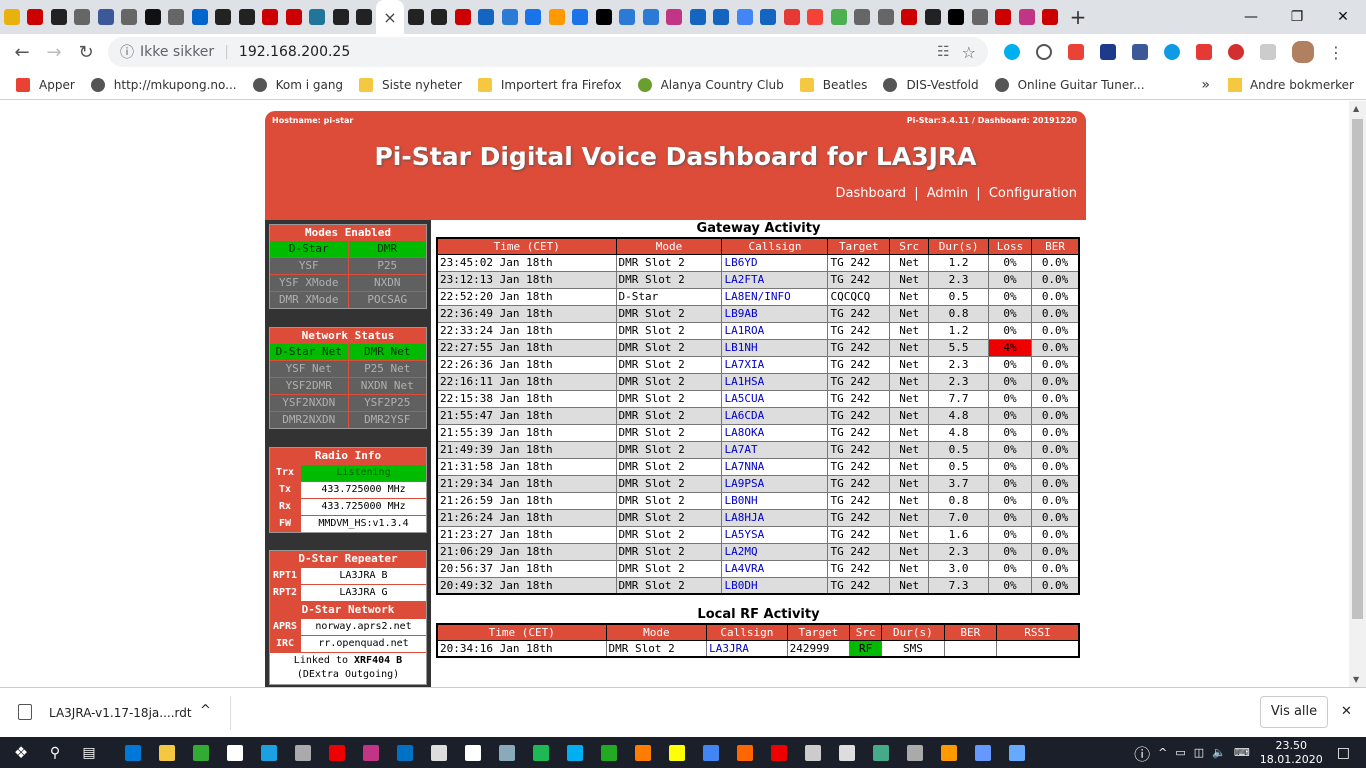  I want to click on callsign-link: LA6CDA, so click(775, 415).